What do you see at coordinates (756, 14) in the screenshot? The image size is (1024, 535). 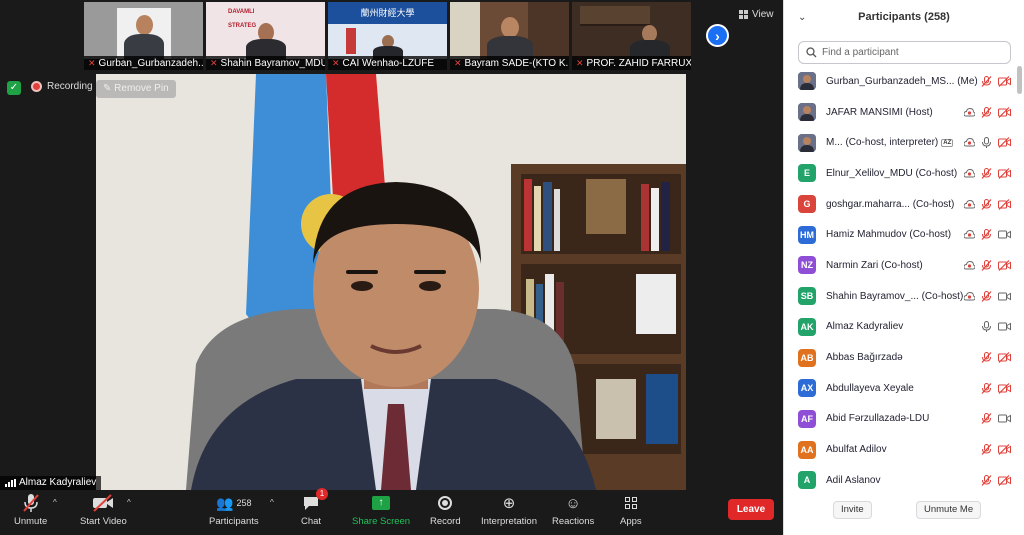 I see `view-button: View` at bounding box center [756, 14].